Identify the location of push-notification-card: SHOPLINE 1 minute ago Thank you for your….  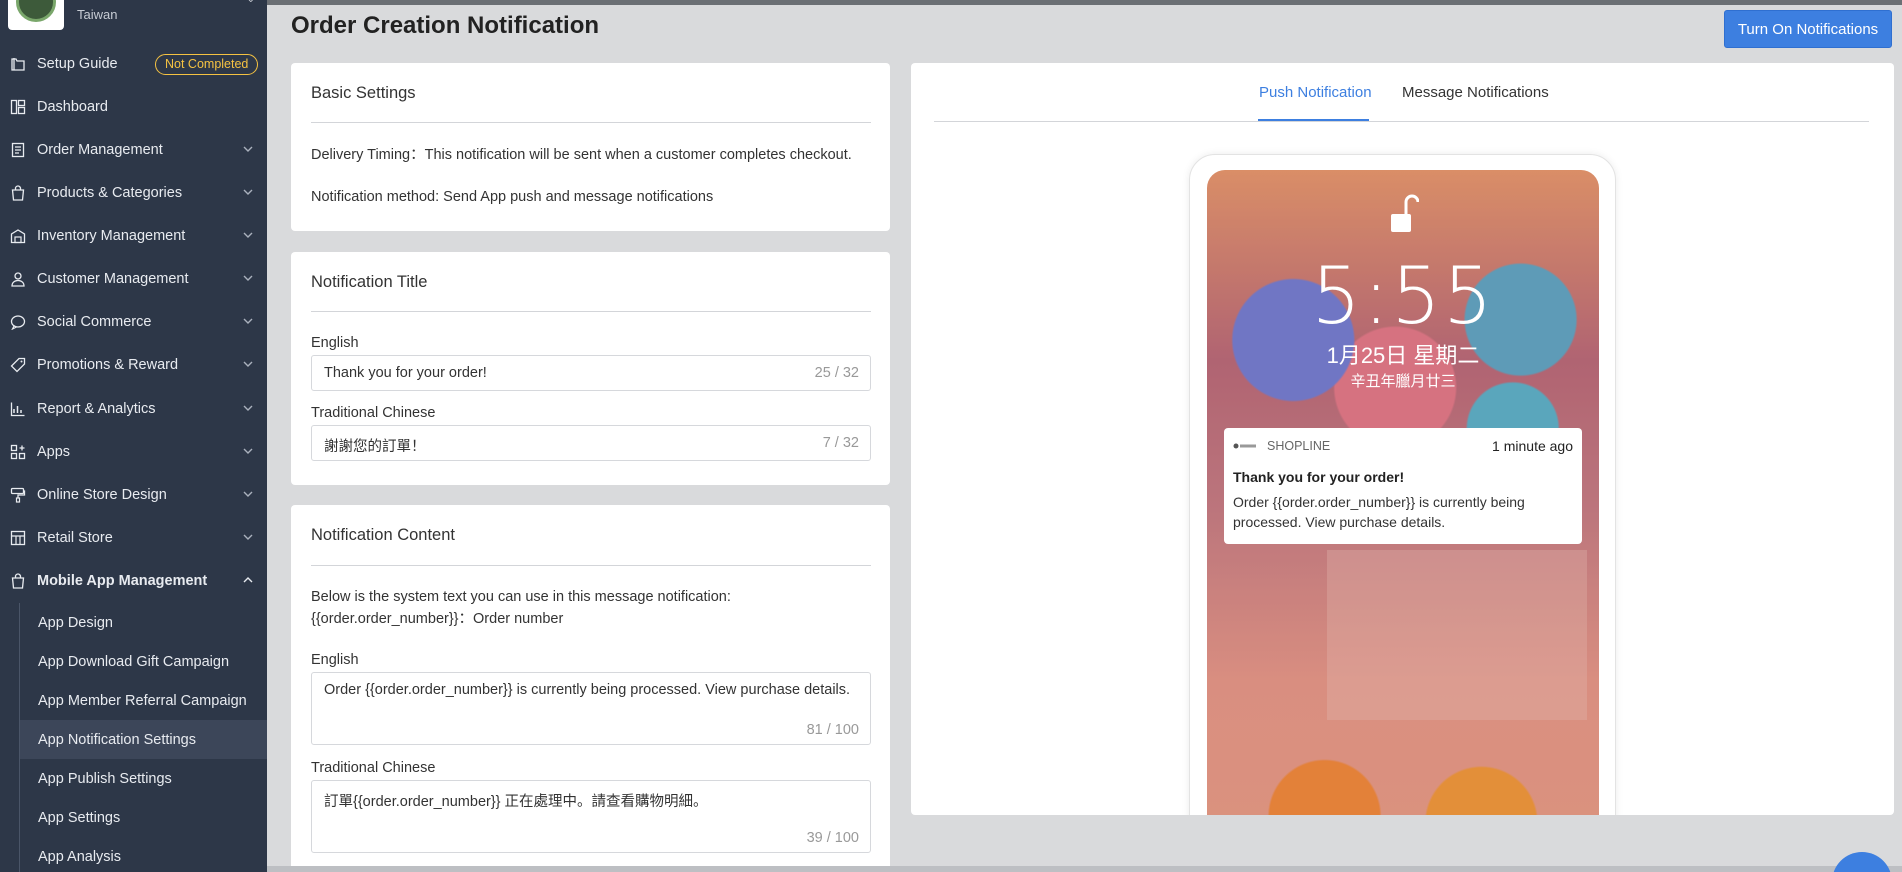
(1403, 486).